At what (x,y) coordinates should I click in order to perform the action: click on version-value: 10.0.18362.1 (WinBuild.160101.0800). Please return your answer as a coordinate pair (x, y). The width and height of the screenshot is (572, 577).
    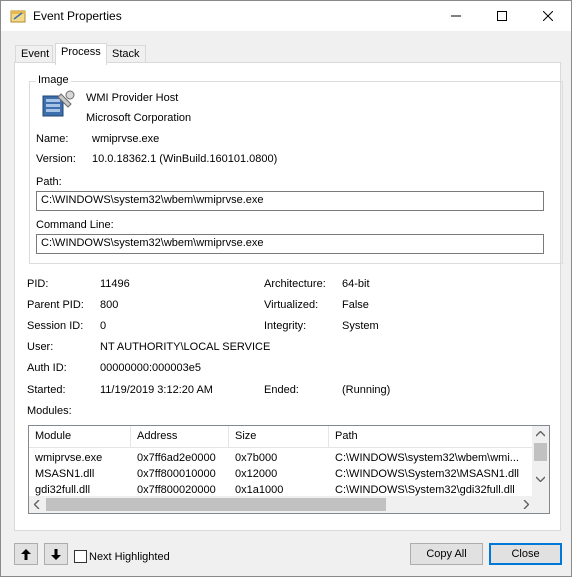
    Looking at the image, I should click on (185, 159).